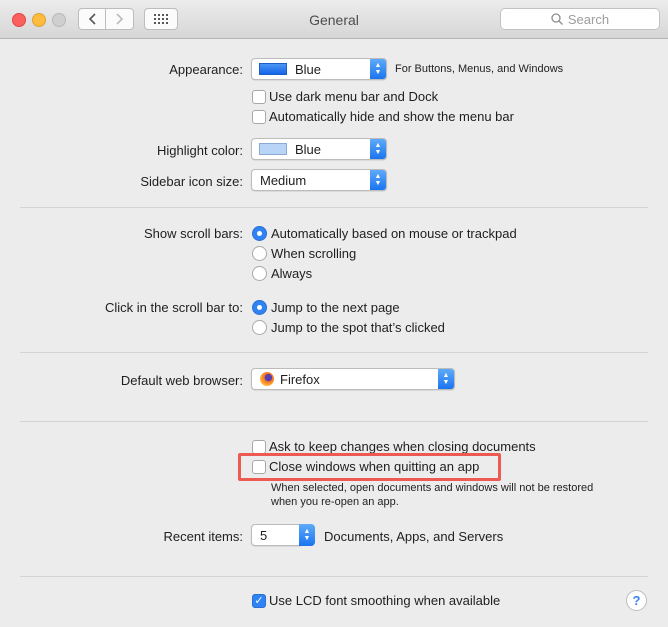 The image size is (668, 627). Describe the element at coordinates (334, 19) in the screenshot. I see `title-bar: General Search` at that location.